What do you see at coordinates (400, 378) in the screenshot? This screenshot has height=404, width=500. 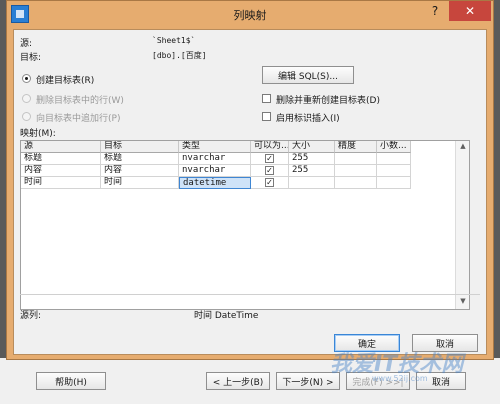 I see `watermark-url: www.52ij.com` at bounding box center [400, 378].